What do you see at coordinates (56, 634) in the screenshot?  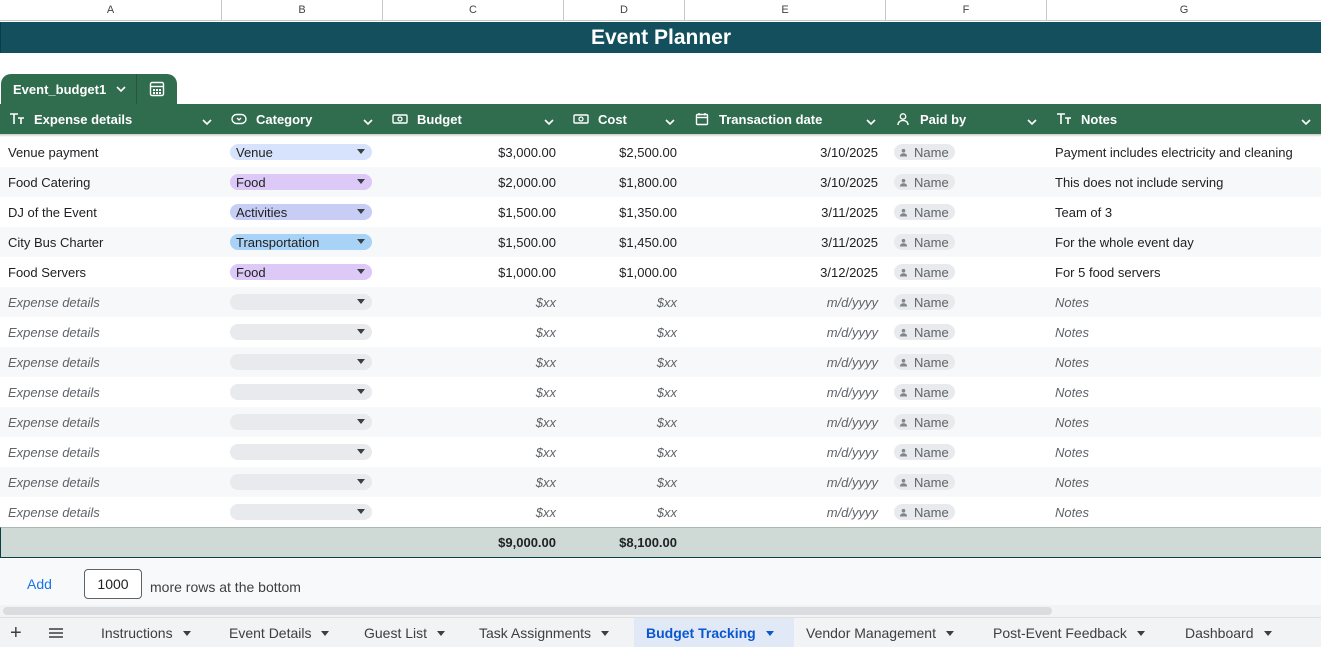 I see `menu-icon` at bounding box center [56, 634].